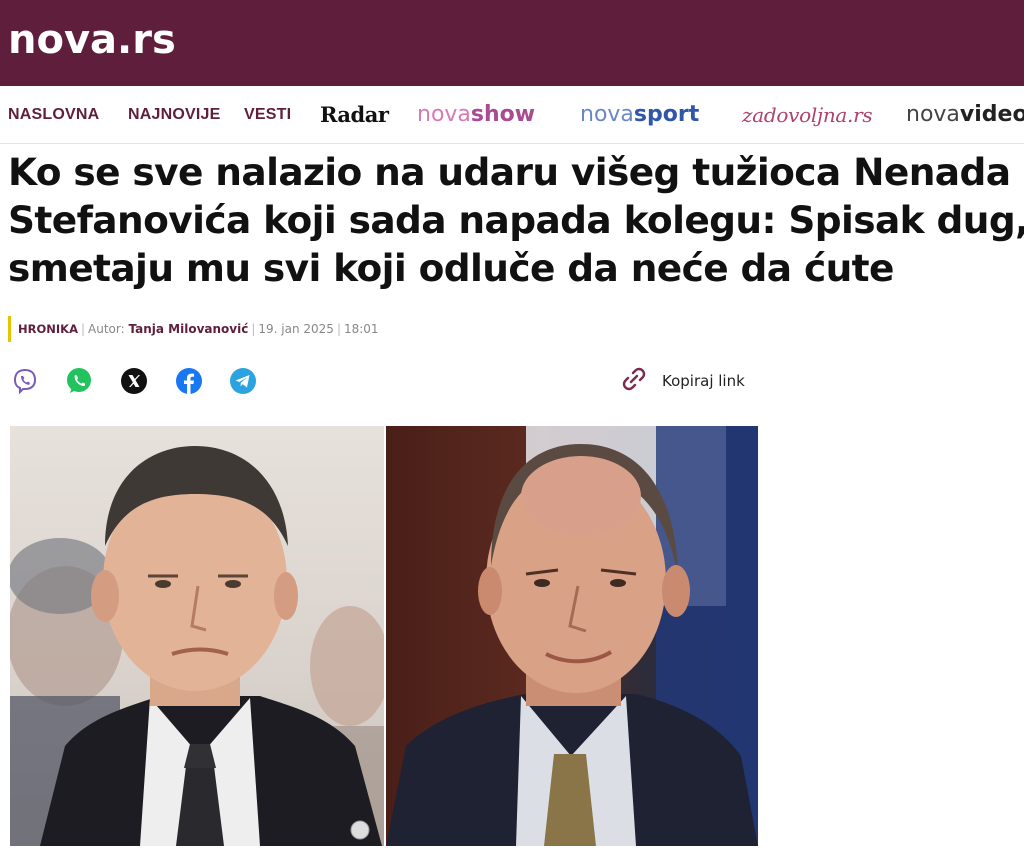  What do you see at coordinates (267, 114) in the screenshot?
I see `nav-item-vesti: VESTI` at bounding box center [267, 114].